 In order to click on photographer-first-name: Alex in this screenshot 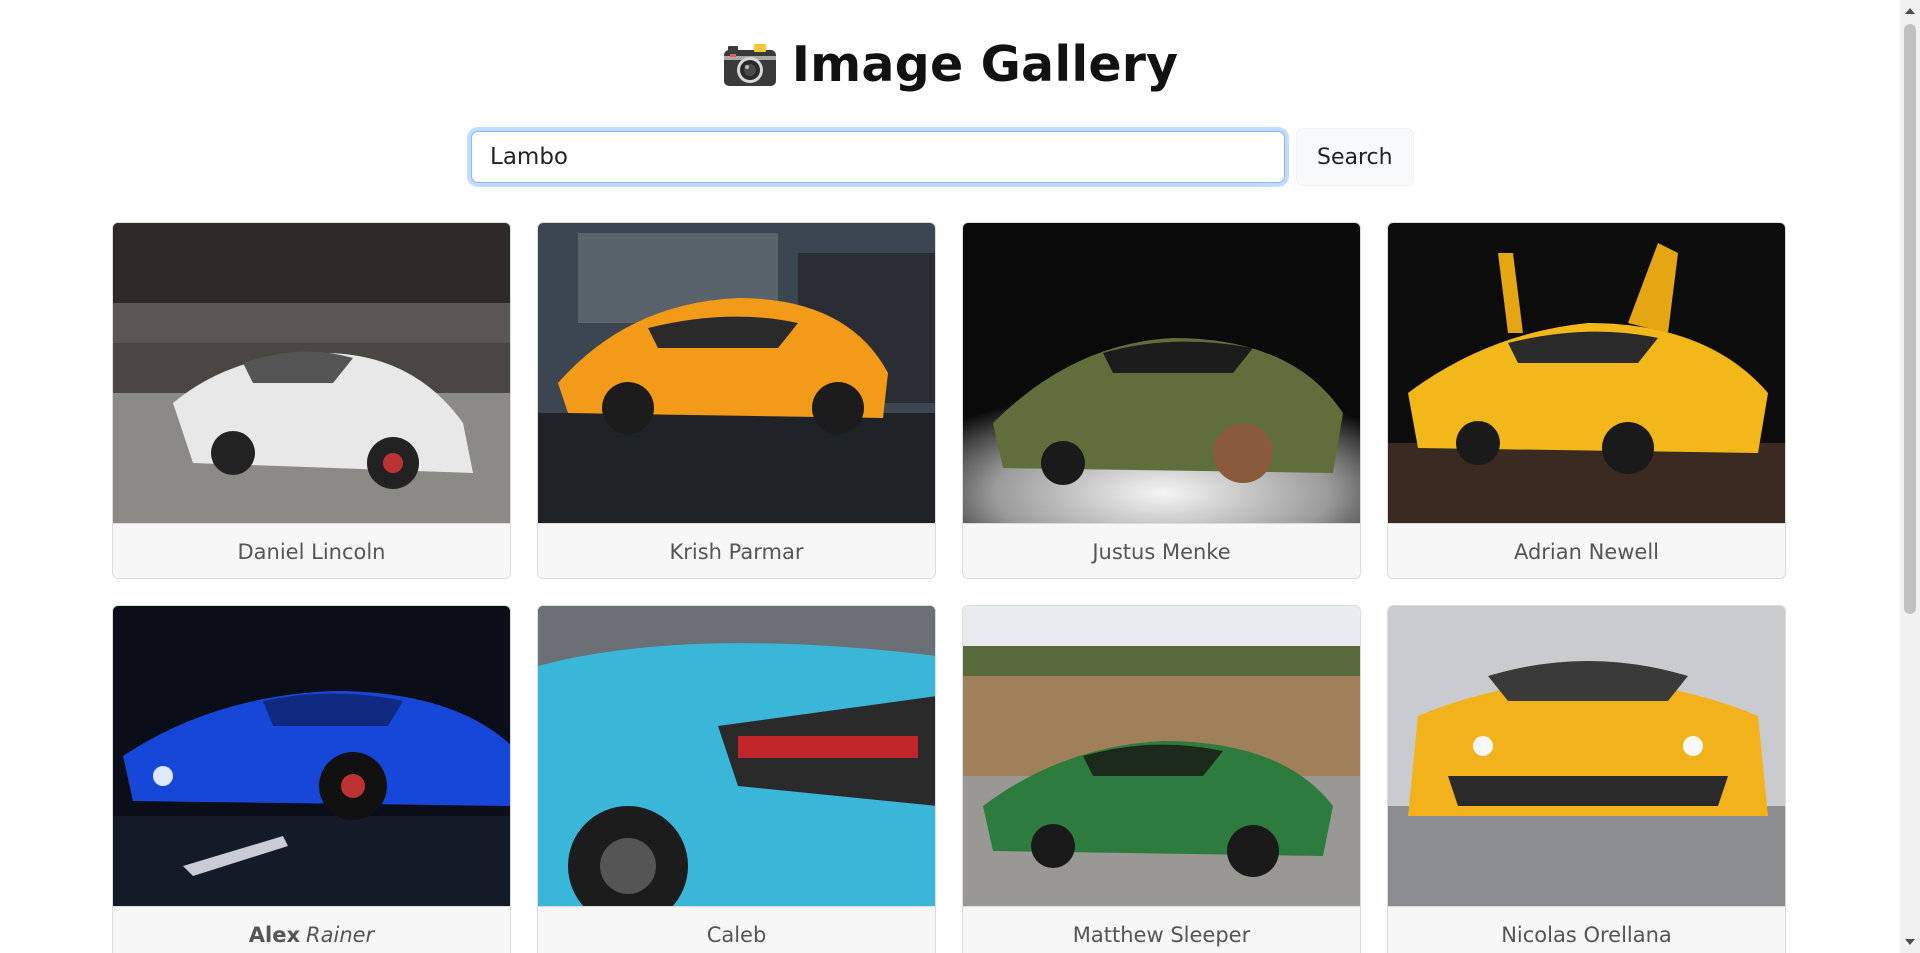, I will do `click(274, 935)`.